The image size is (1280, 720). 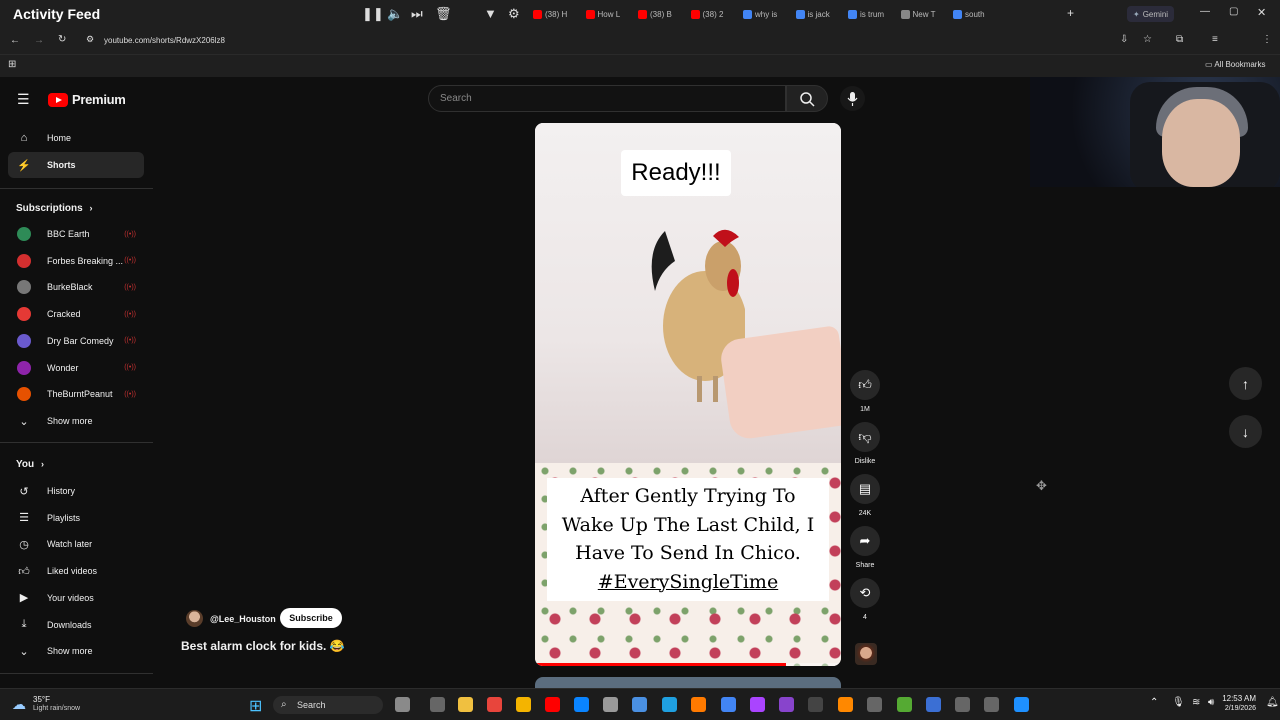 I want to click on share-icon: ➦, so click(x=865, y=541).